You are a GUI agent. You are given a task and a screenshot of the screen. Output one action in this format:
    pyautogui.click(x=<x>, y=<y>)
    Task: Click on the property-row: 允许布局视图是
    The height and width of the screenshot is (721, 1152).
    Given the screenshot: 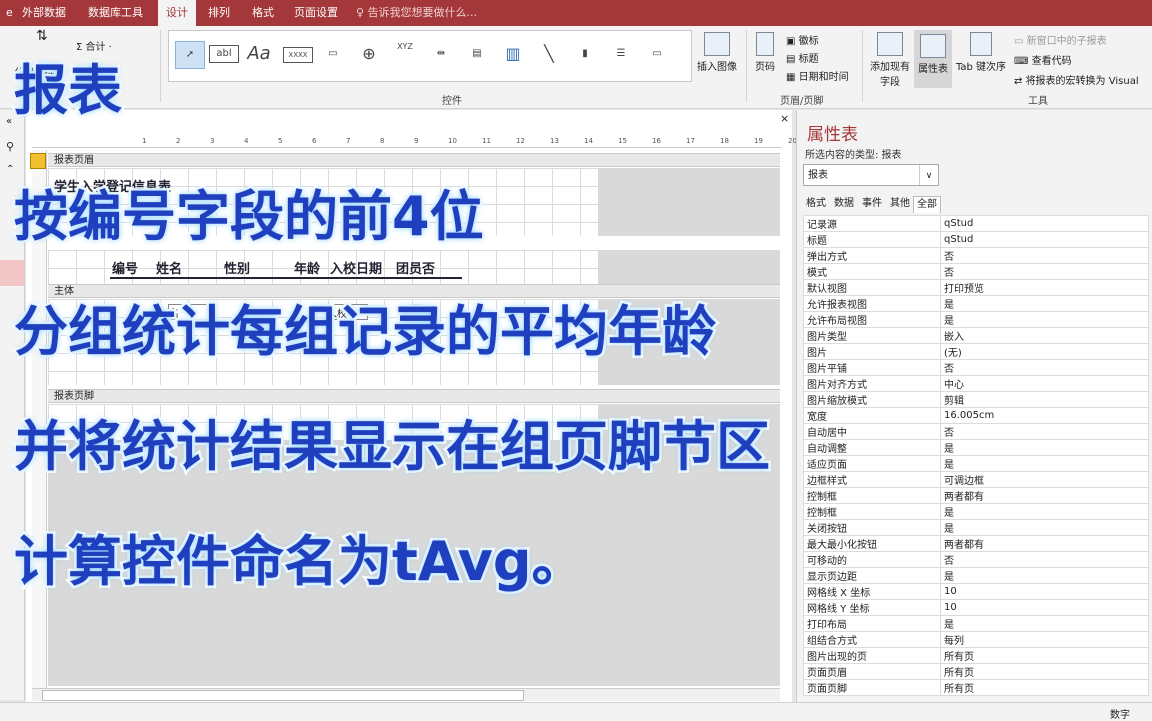 What is the action you would take?
    pyautogui.click(x=976, y=319)
    